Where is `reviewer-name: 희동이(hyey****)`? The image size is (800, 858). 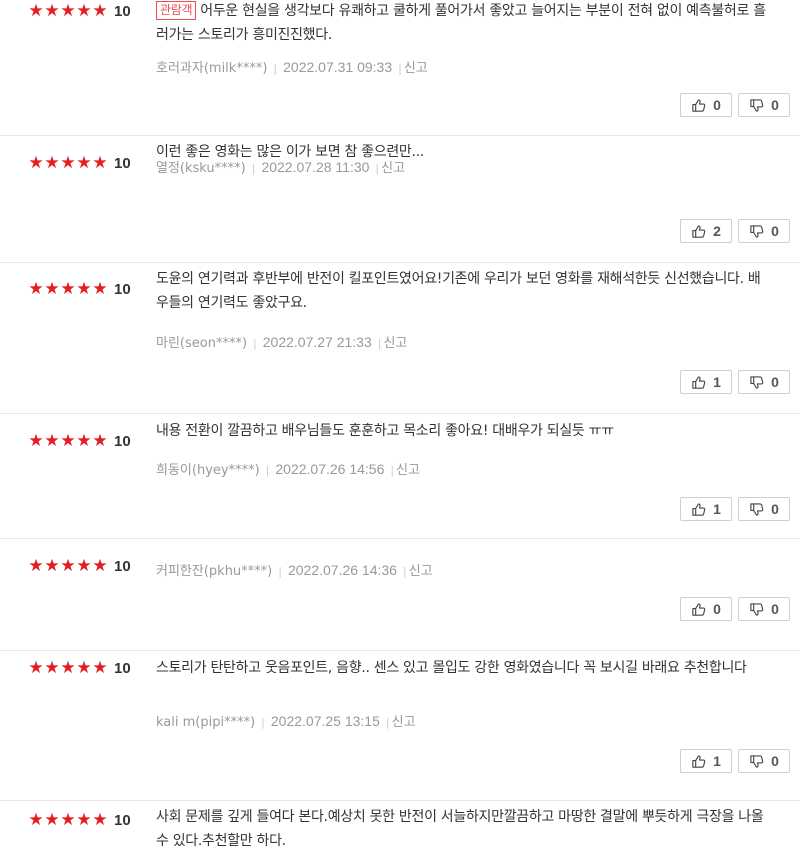 reviewer-name: 희동이(hyey****) is located at coordinates (208, 470).